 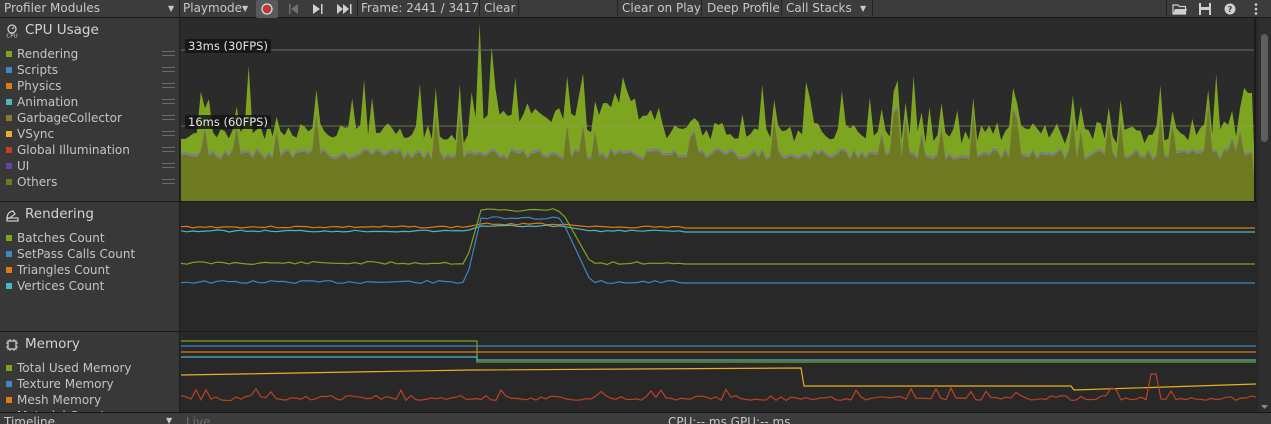 I want to click on legend-label: Animation, so click(x=48, y=102).